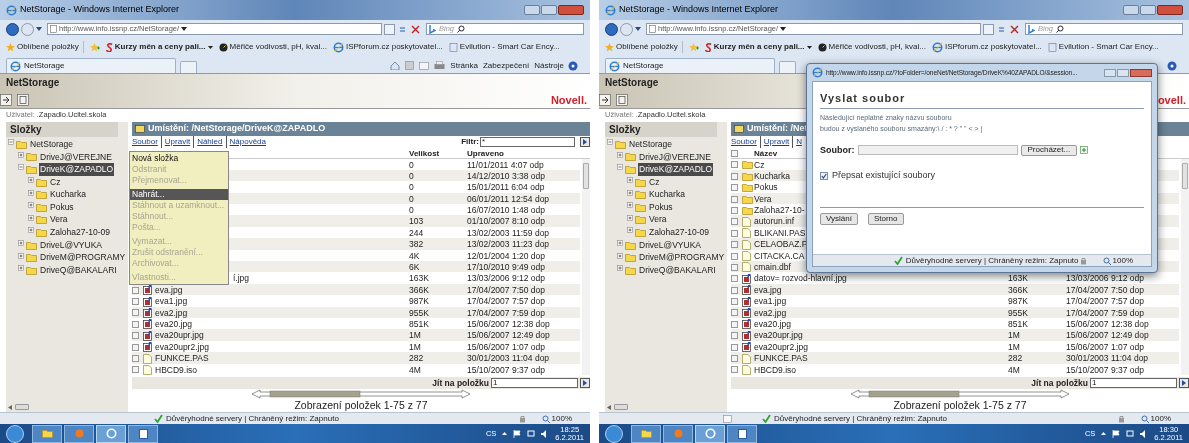  What do you see at coordinates (80, 232) in the screenshot?
I see `tree-item: Zaloha27-10-09` at bounding box center [80, 232].